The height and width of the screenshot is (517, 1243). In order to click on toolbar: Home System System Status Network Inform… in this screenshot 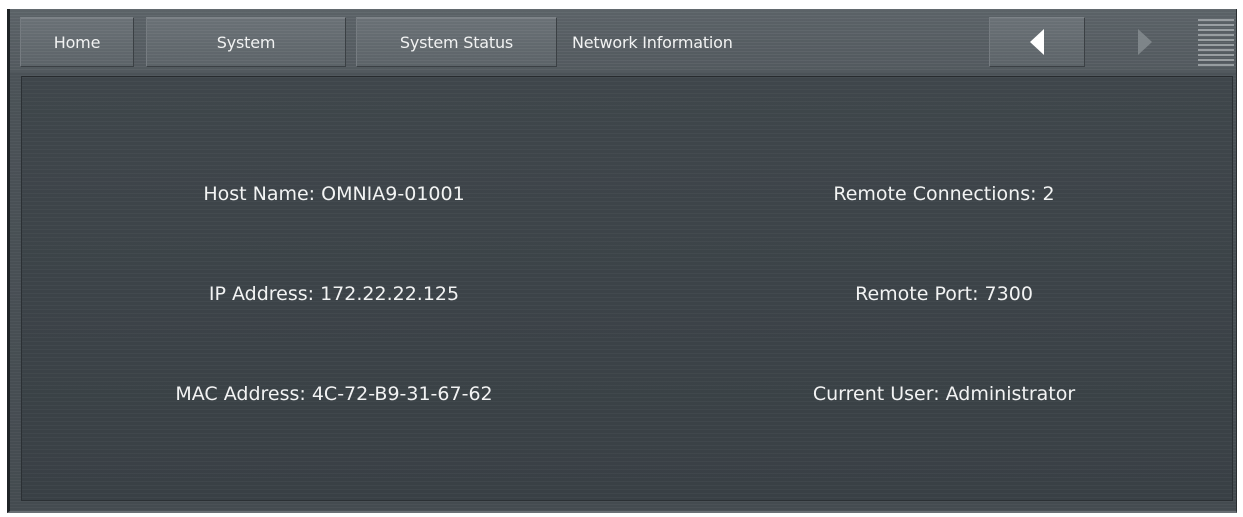, I will do `click(623, 40)`.